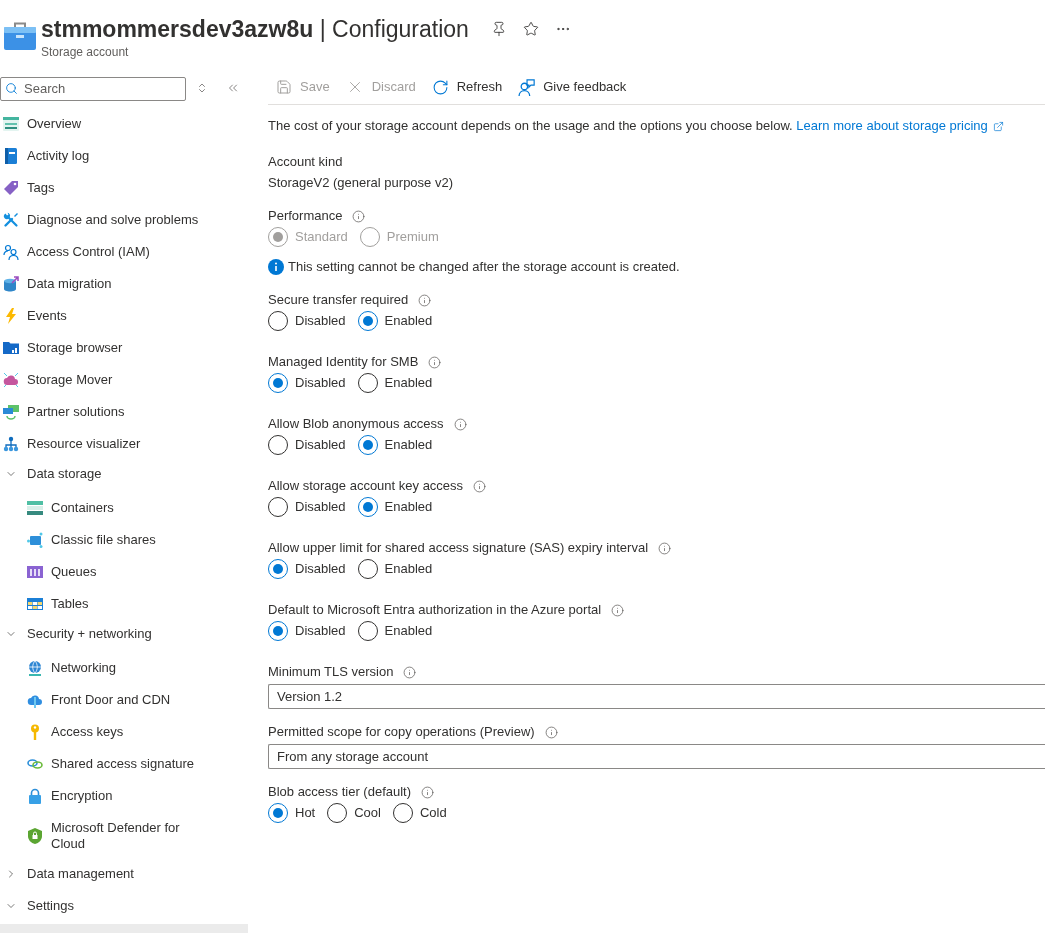  I want to click on nav-item: Shared access signature, so click(124, 764).